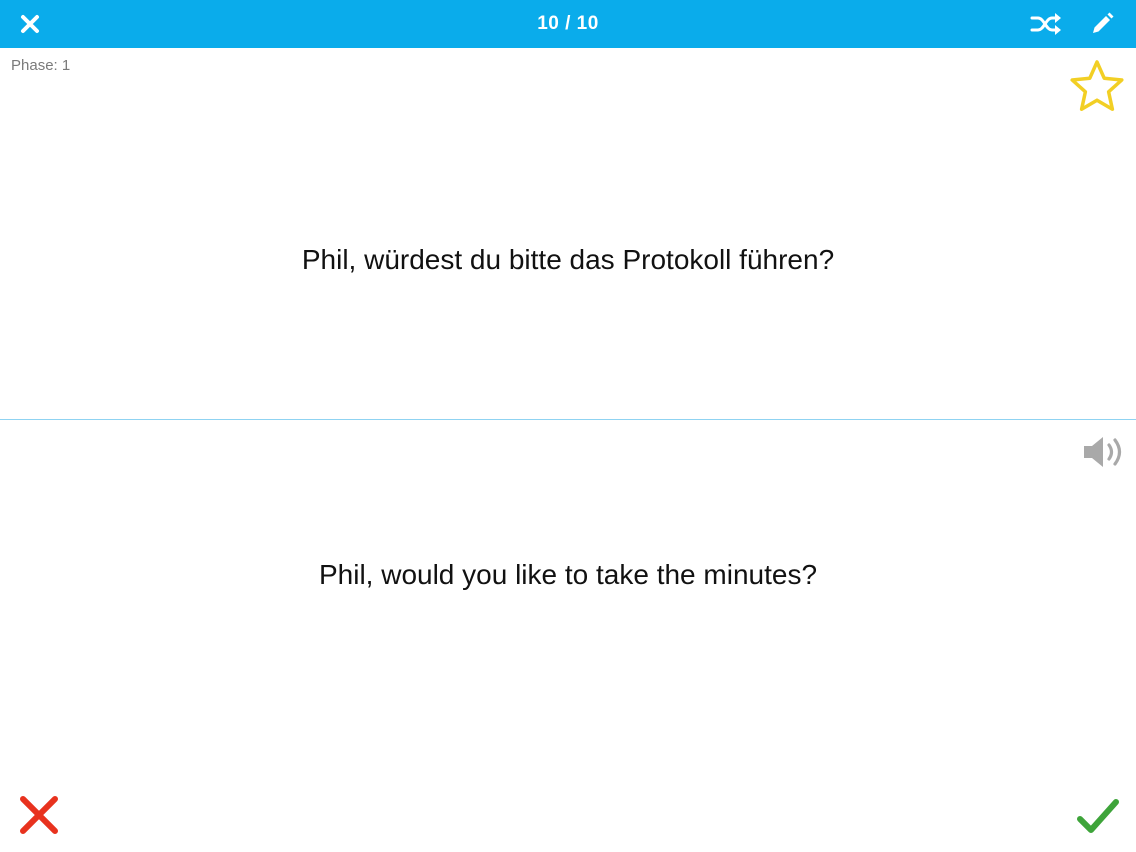 Image resolution: width=1136 pixels, height=852 pixels. What do you see at coordinates (568, 419) in the screenshot?
I see `card-divider` at bounding box center [568, 419].